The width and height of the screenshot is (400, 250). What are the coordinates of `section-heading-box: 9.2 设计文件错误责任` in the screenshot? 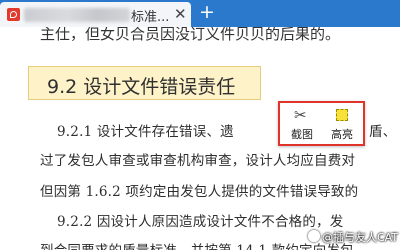 It's located at (144, 83).